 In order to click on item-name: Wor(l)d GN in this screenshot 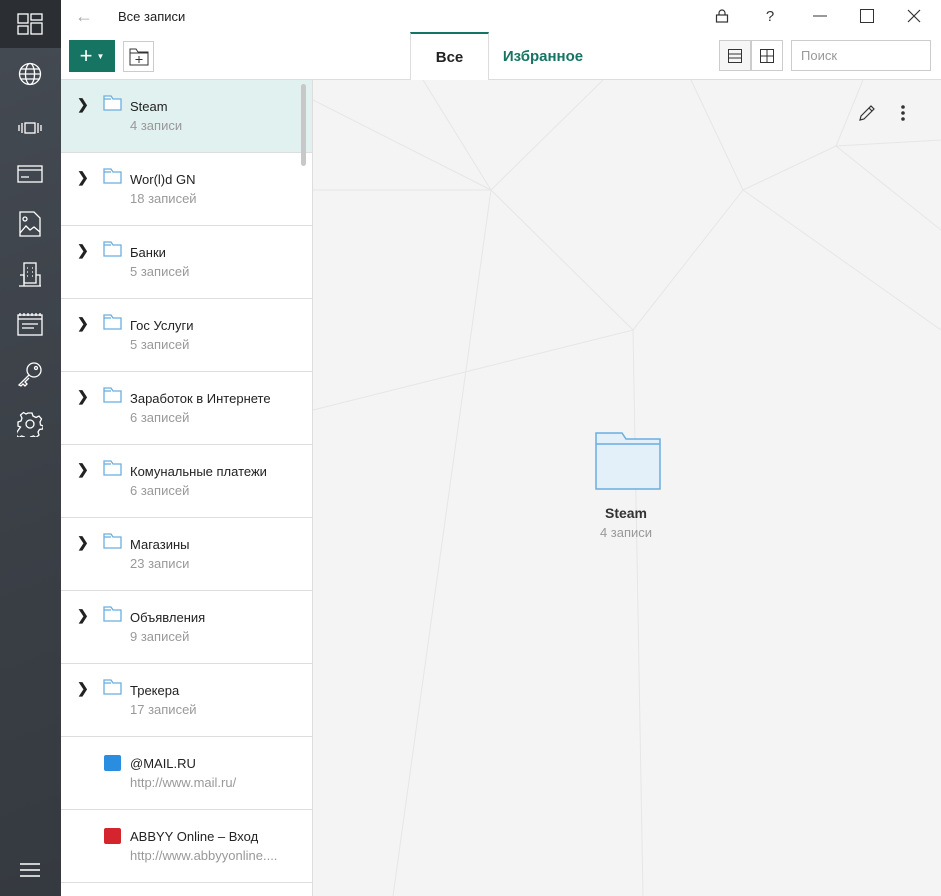, I will do `click(163, 179)`.